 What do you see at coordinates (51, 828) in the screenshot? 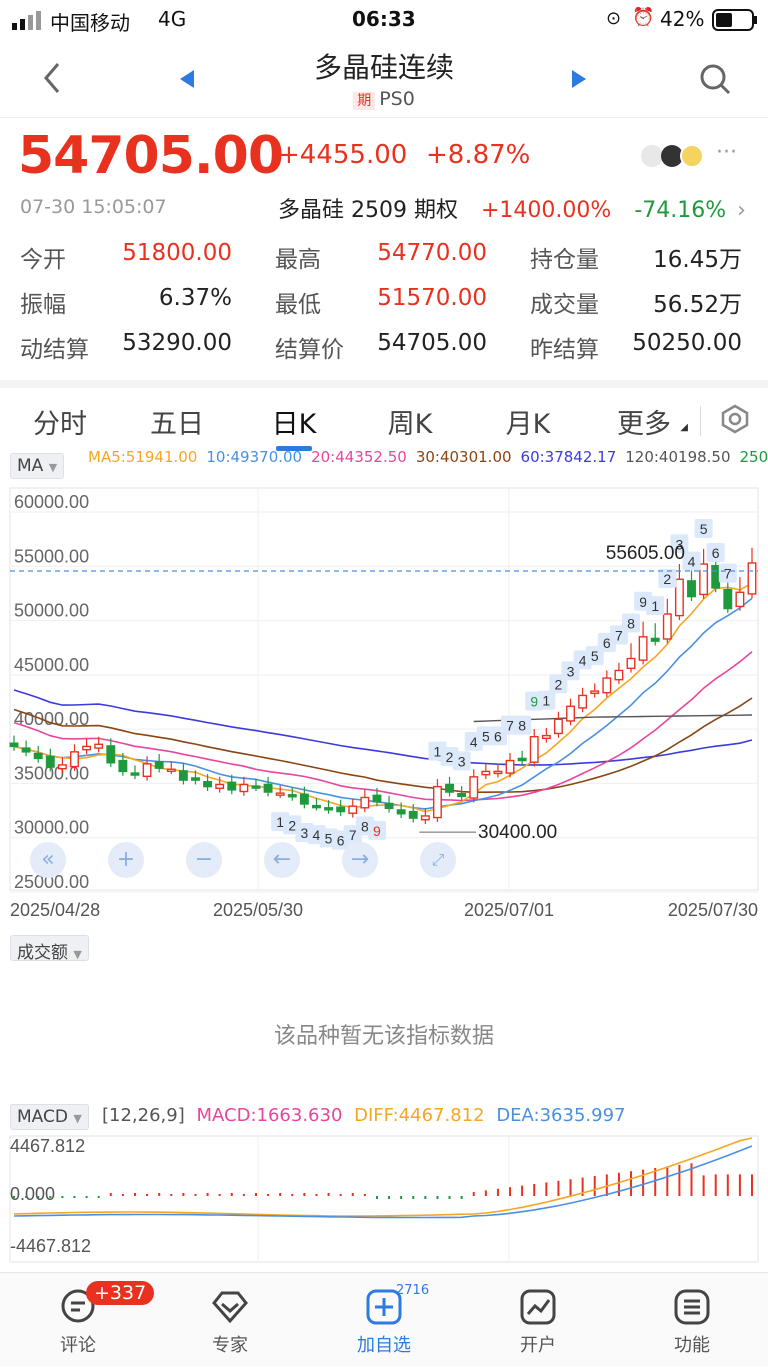
I see `y-tick-label: 30000.00` at bounding box center [51, 828].